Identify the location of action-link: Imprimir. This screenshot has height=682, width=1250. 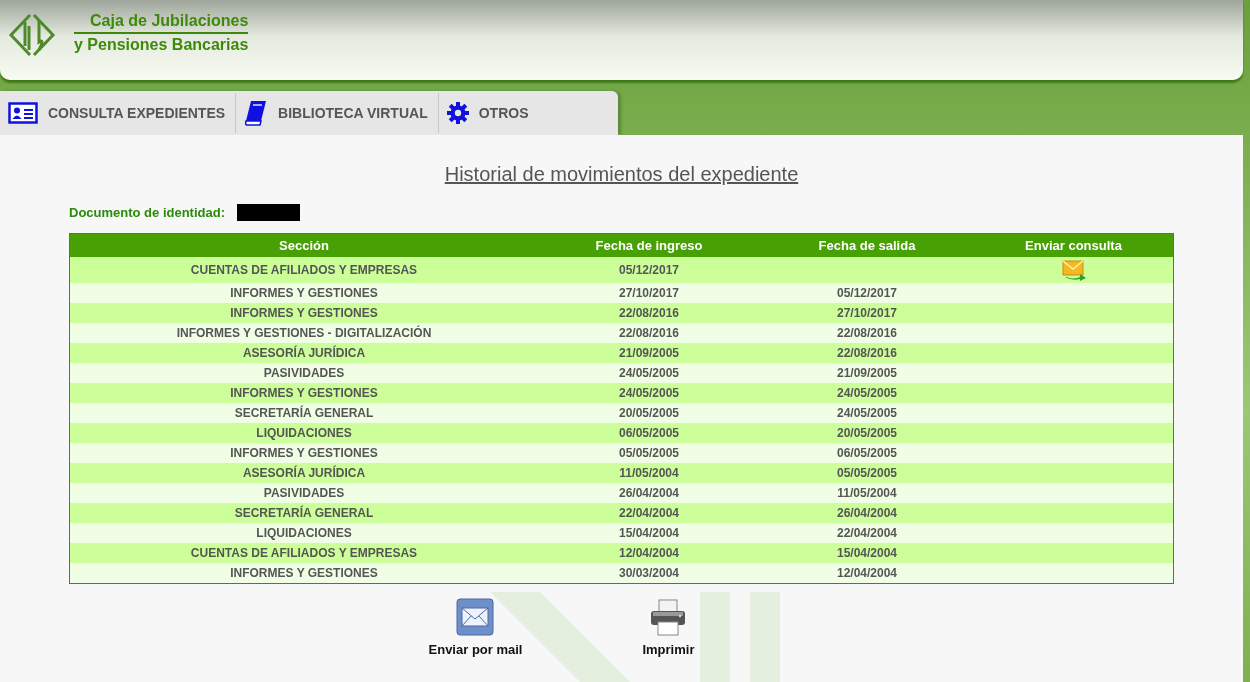
(668, 627).